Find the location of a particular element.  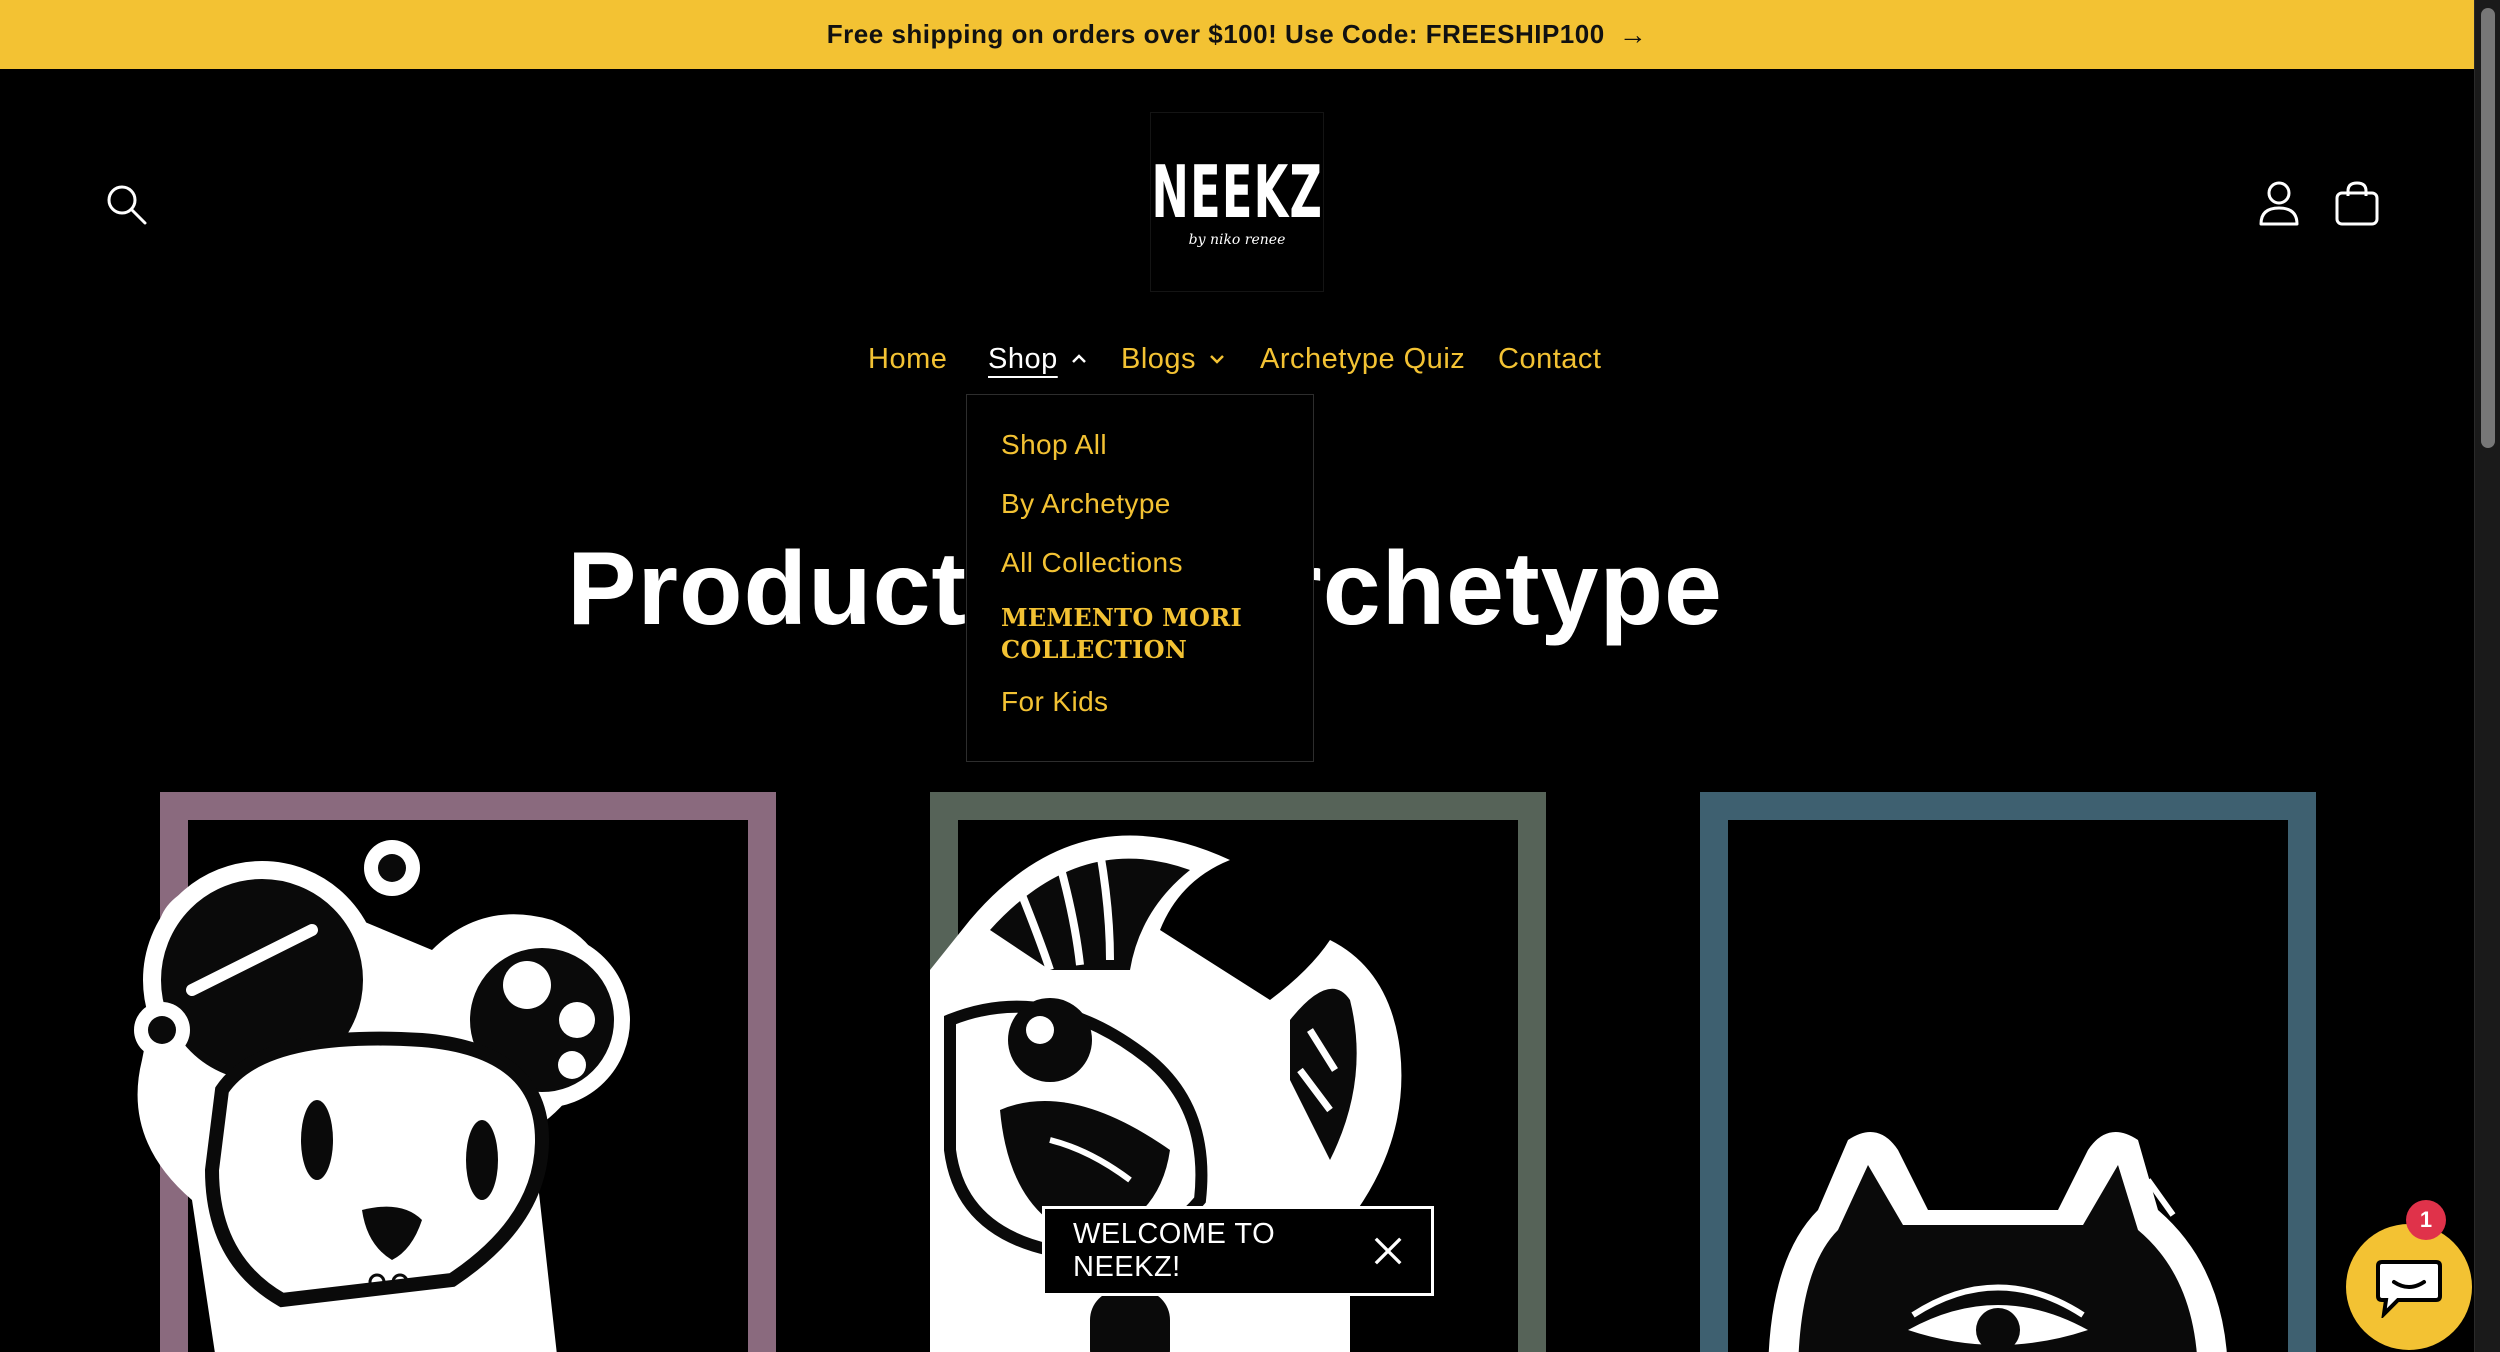

nav-item-home: Home is located at coordinates (907, 359).